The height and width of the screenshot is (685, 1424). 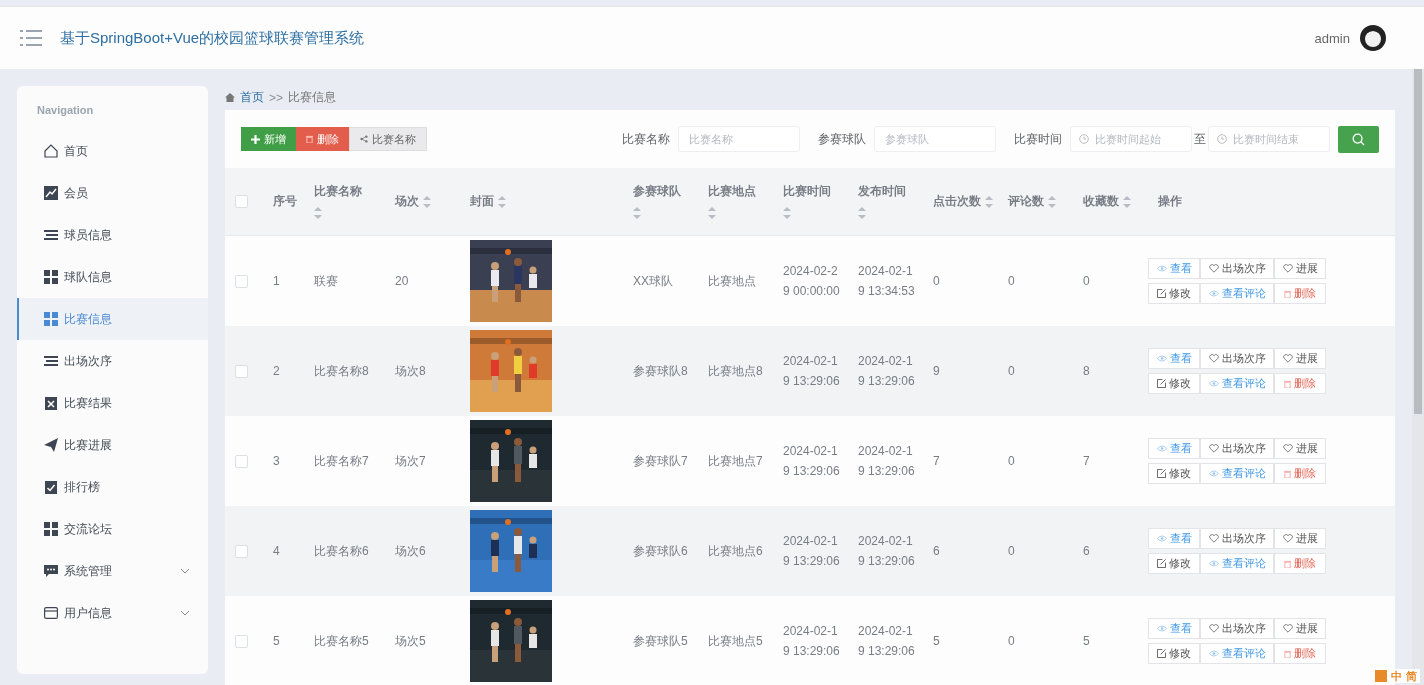 I want to click on date-field: 比赛时间结束, so click(x=1269, y=139).